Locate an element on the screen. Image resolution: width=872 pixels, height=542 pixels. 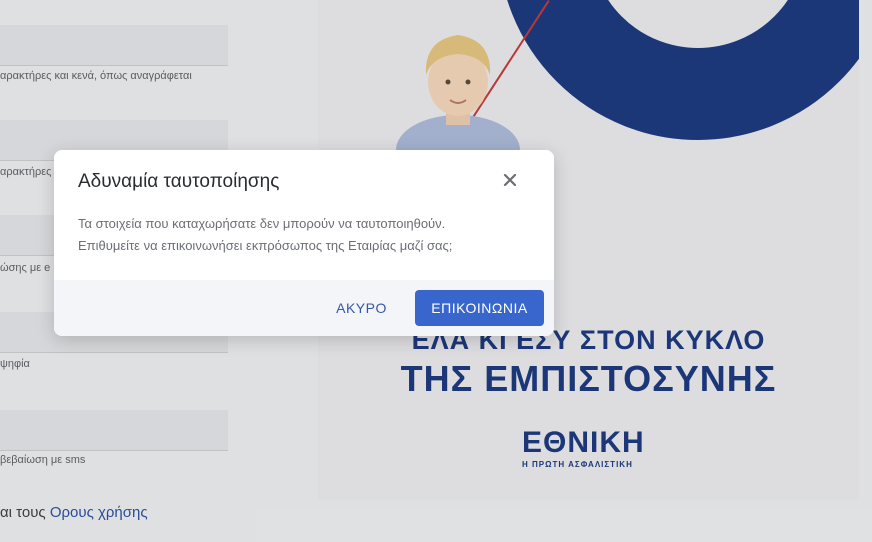
dialog-footer: ΑΚΥΡΟ ΕΠΙΚΟΙΝΩΝΙΑ is located at coordinates (304, 308).